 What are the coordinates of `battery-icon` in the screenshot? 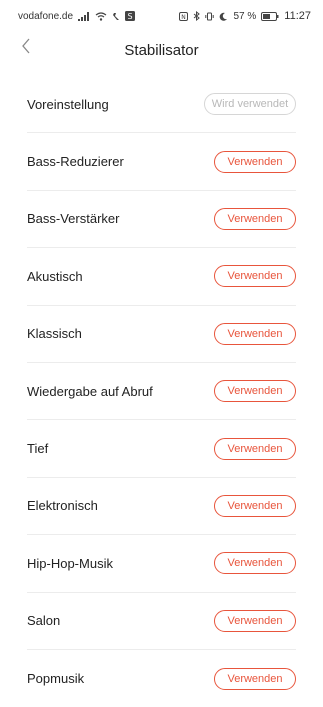 It's located at (270, 16).